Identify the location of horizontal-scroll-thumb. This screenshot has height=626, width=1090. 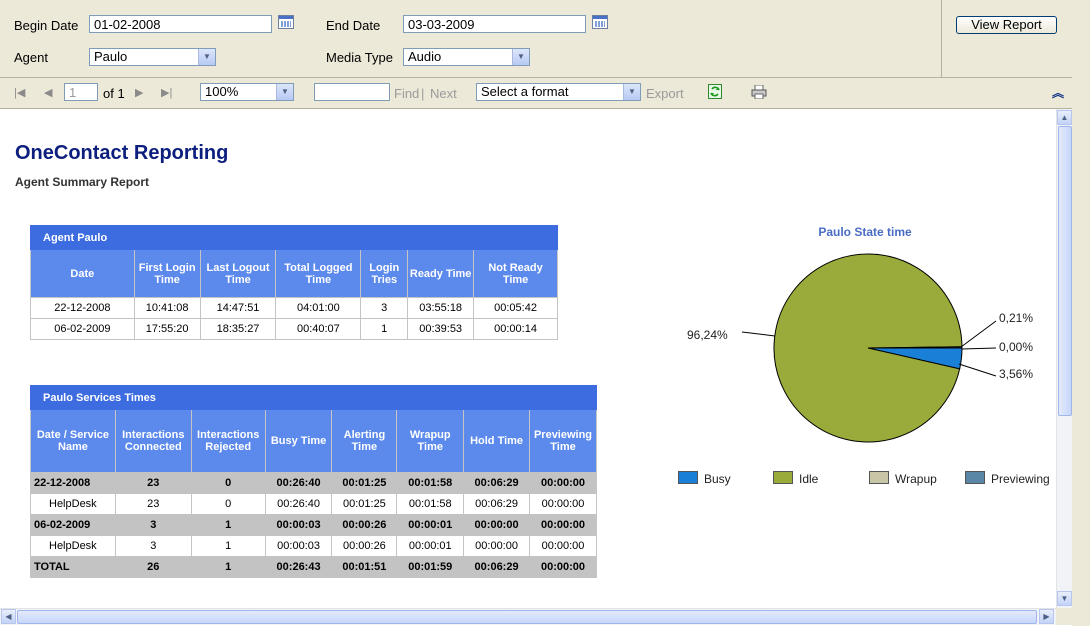
(527, 617).